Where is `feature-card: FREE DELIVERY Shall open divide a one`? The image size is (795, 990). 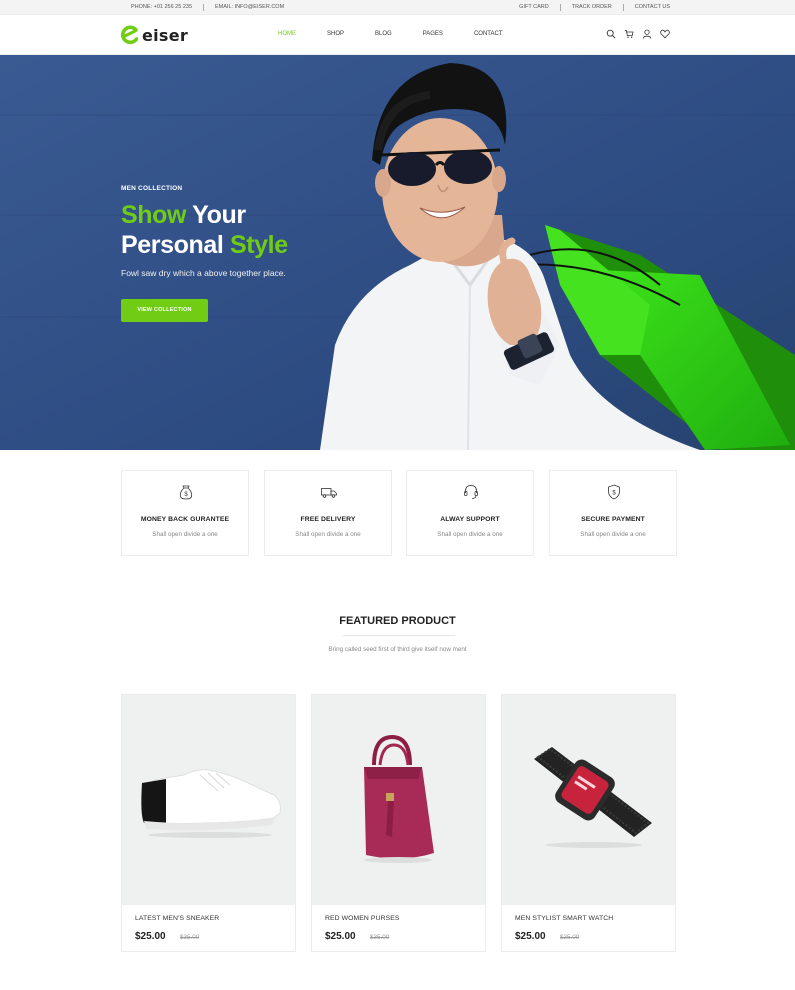 feature-card: FREE DELIVERY Shall open divide a one is located at coordinates (328, 513).